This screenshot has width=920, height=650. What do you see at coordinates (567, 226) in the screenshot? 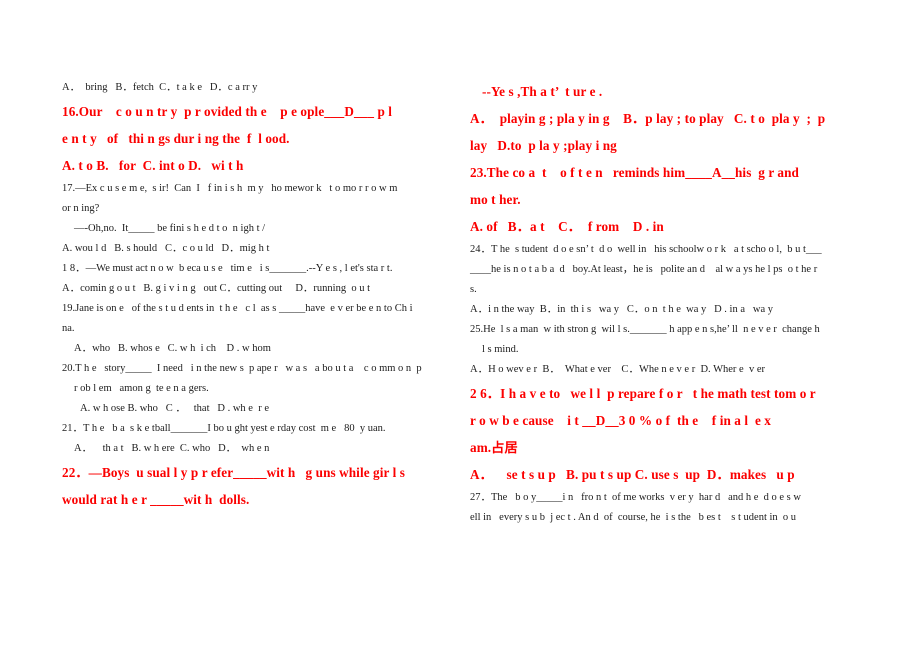
I see `text-line-q23-options: A. of B．a t C． f rom D . in` at bounding box center [567, 226].